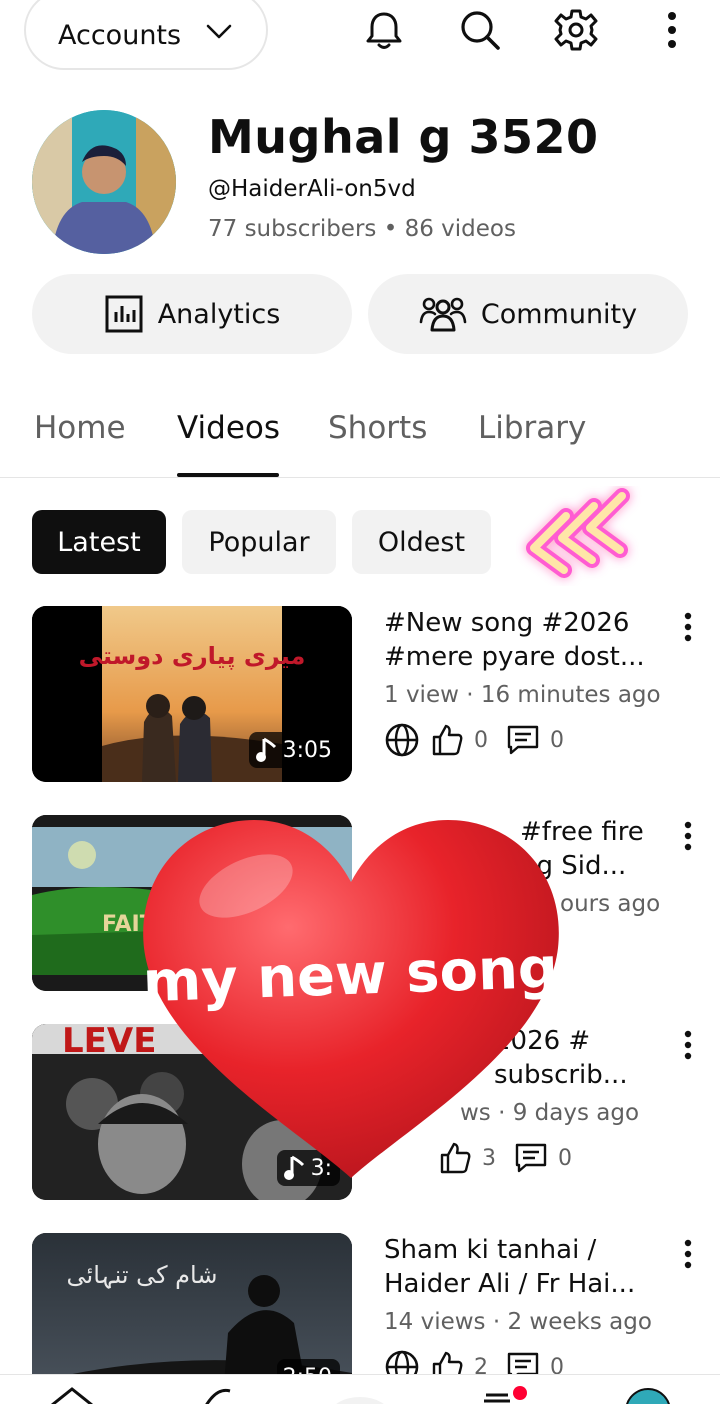 The height and width of the screenshot is (1404, 720). What do you see at coordinates (443, 314) in the screenshot?
I see `community-icon` at bounding box center [443, 314].